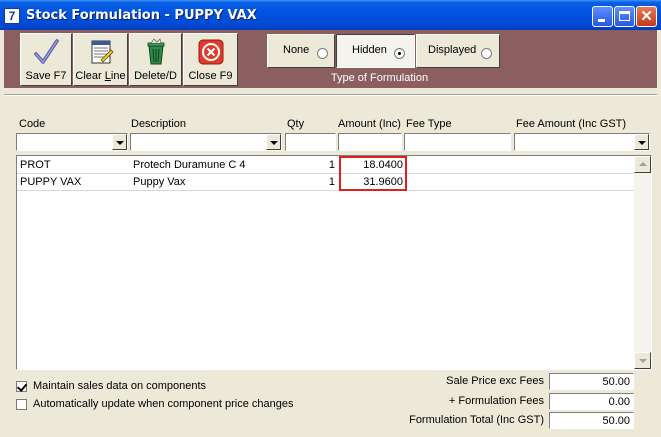  I want to click on type-hidden-radio, so click(399, 53).